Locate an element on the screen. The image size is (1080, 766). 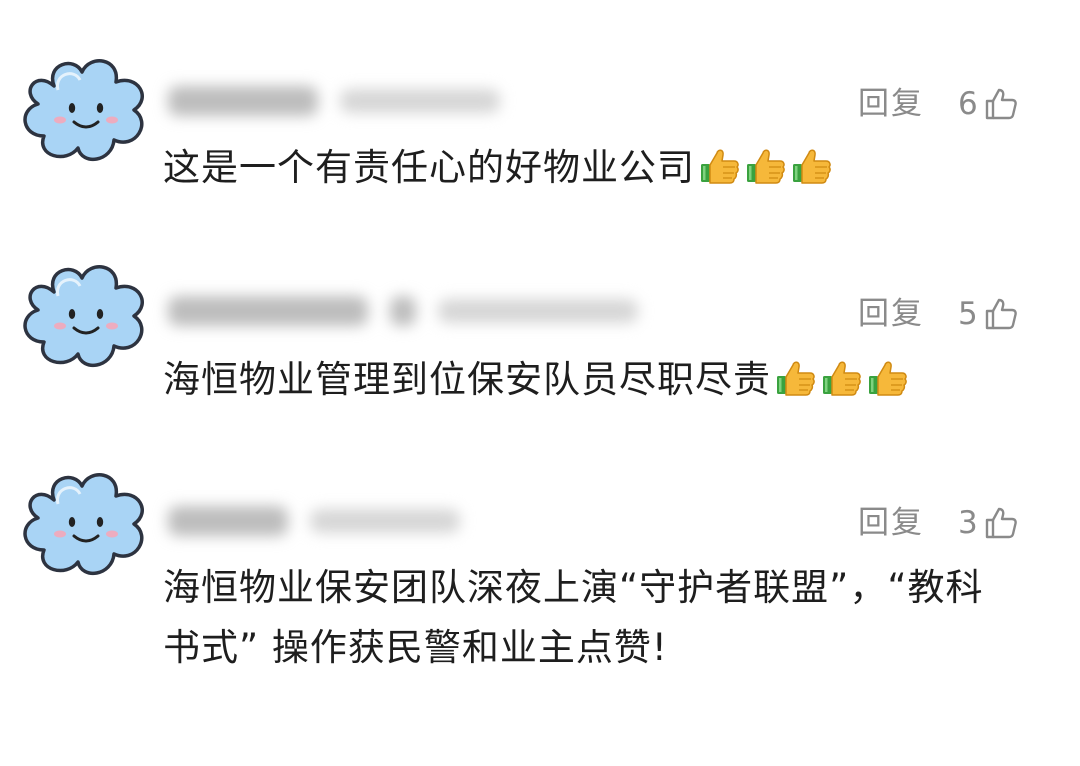
like-count: 5 is located at coordinates (968, 314).